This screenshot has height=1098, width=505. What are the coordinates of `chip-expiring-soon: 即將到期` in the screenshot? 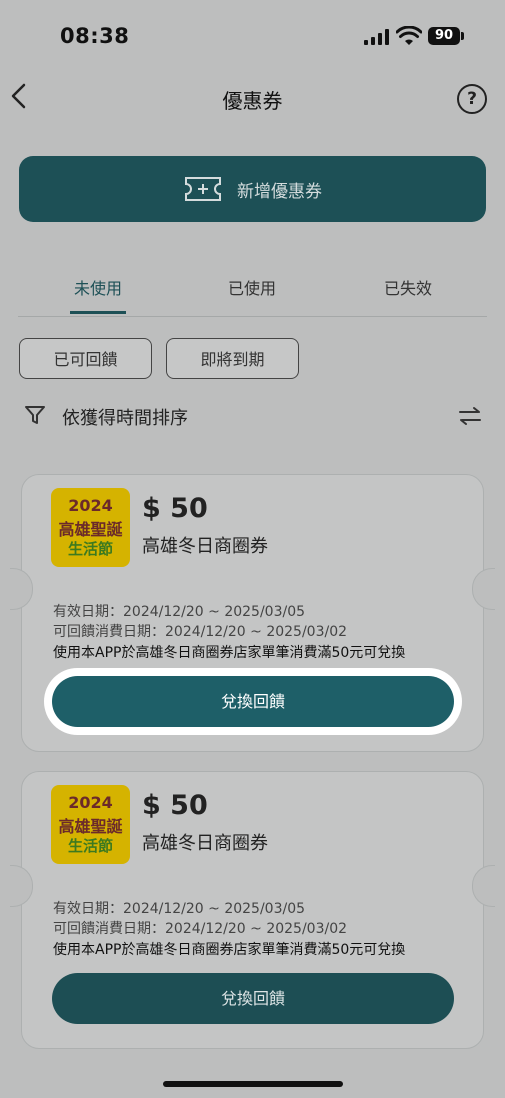 It's located at (232, 358).